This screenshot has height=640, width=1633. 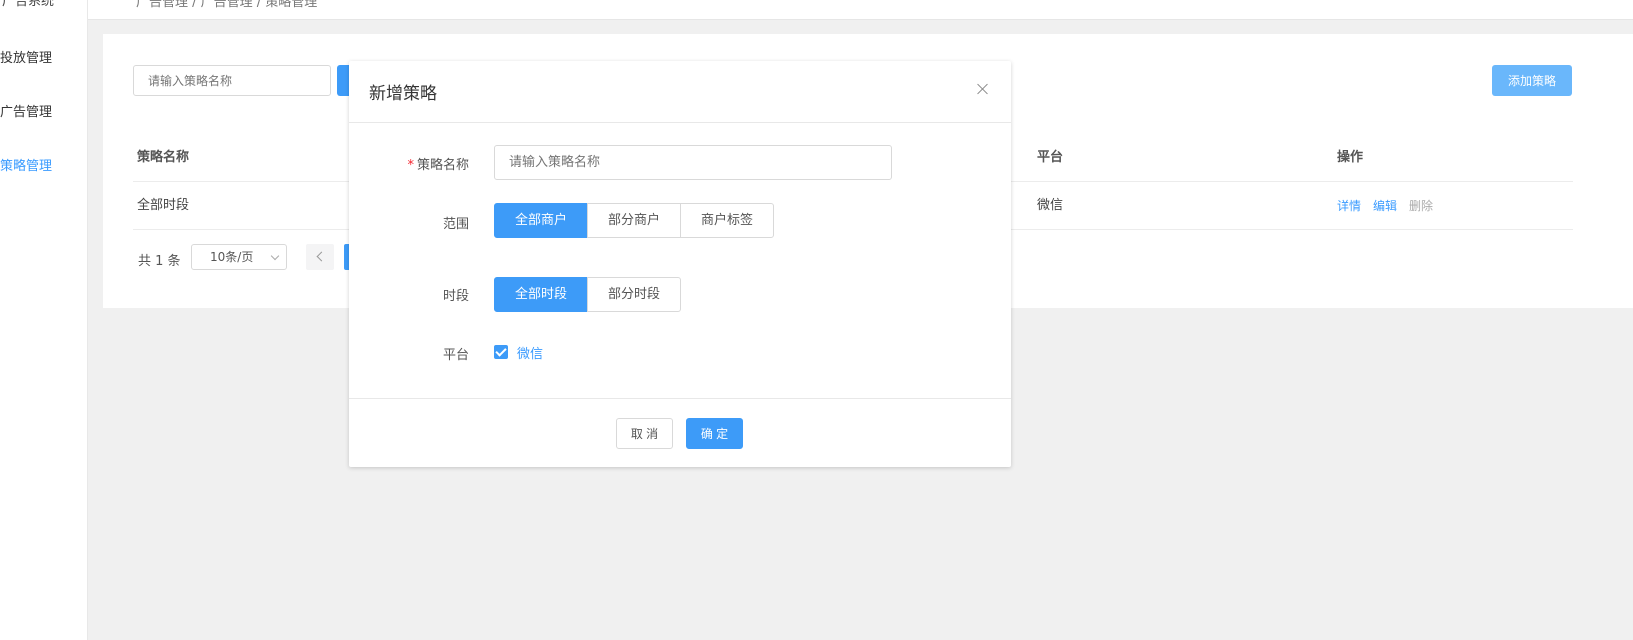 I want to click on prev-page-button, so click(x=320, y=257).